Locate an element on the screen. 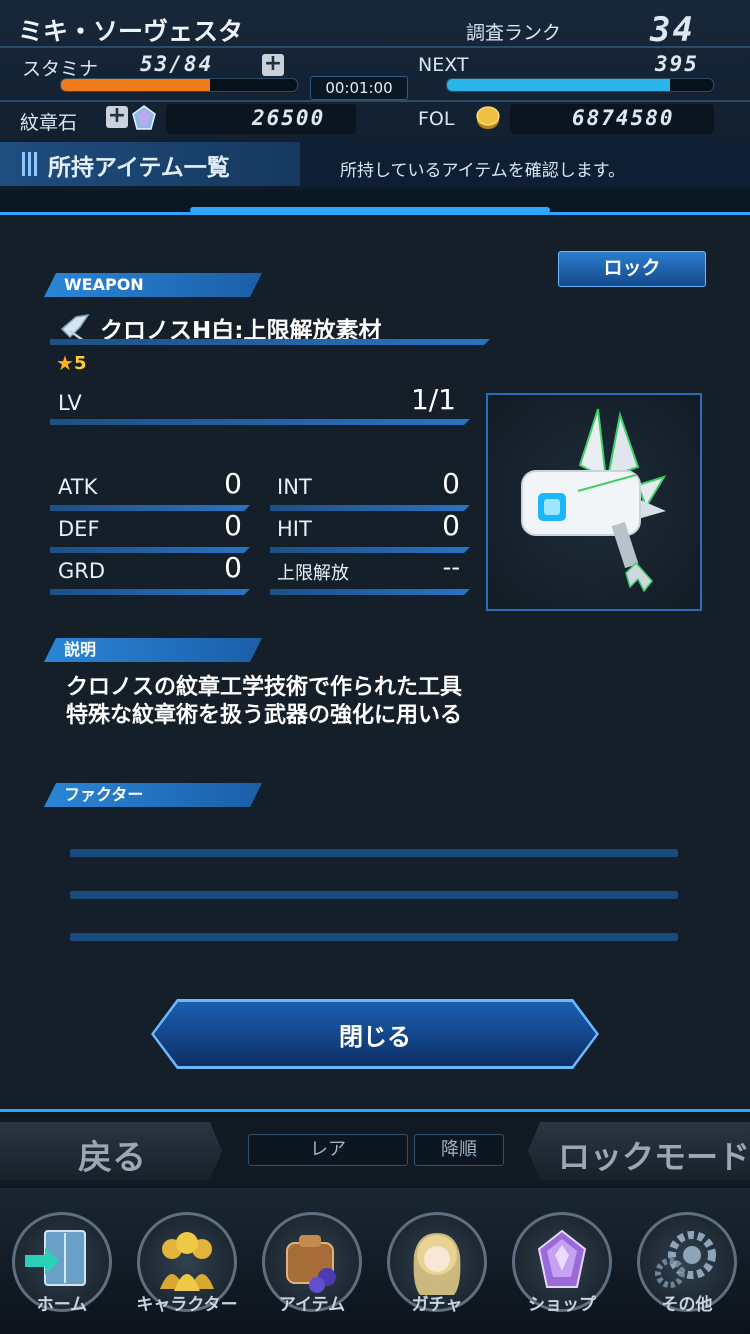 The width and height of the screenshot is (750, 1334). fol-value: 6874580 is located at coordinates (623, 118).